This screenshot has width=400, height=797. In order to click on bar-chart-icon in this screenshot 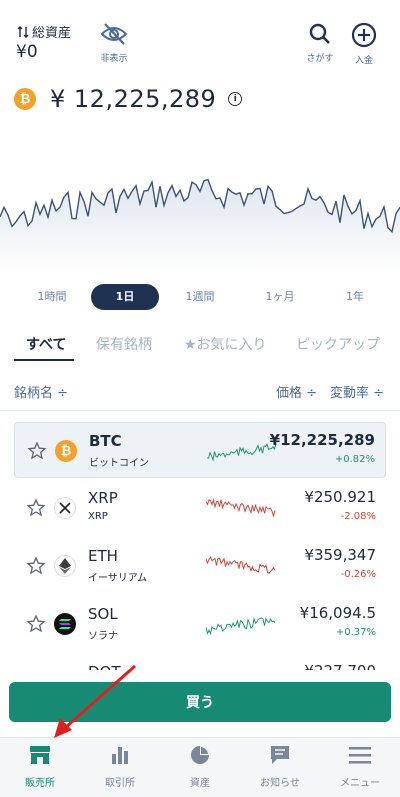, I will do `click(120, 755)`.